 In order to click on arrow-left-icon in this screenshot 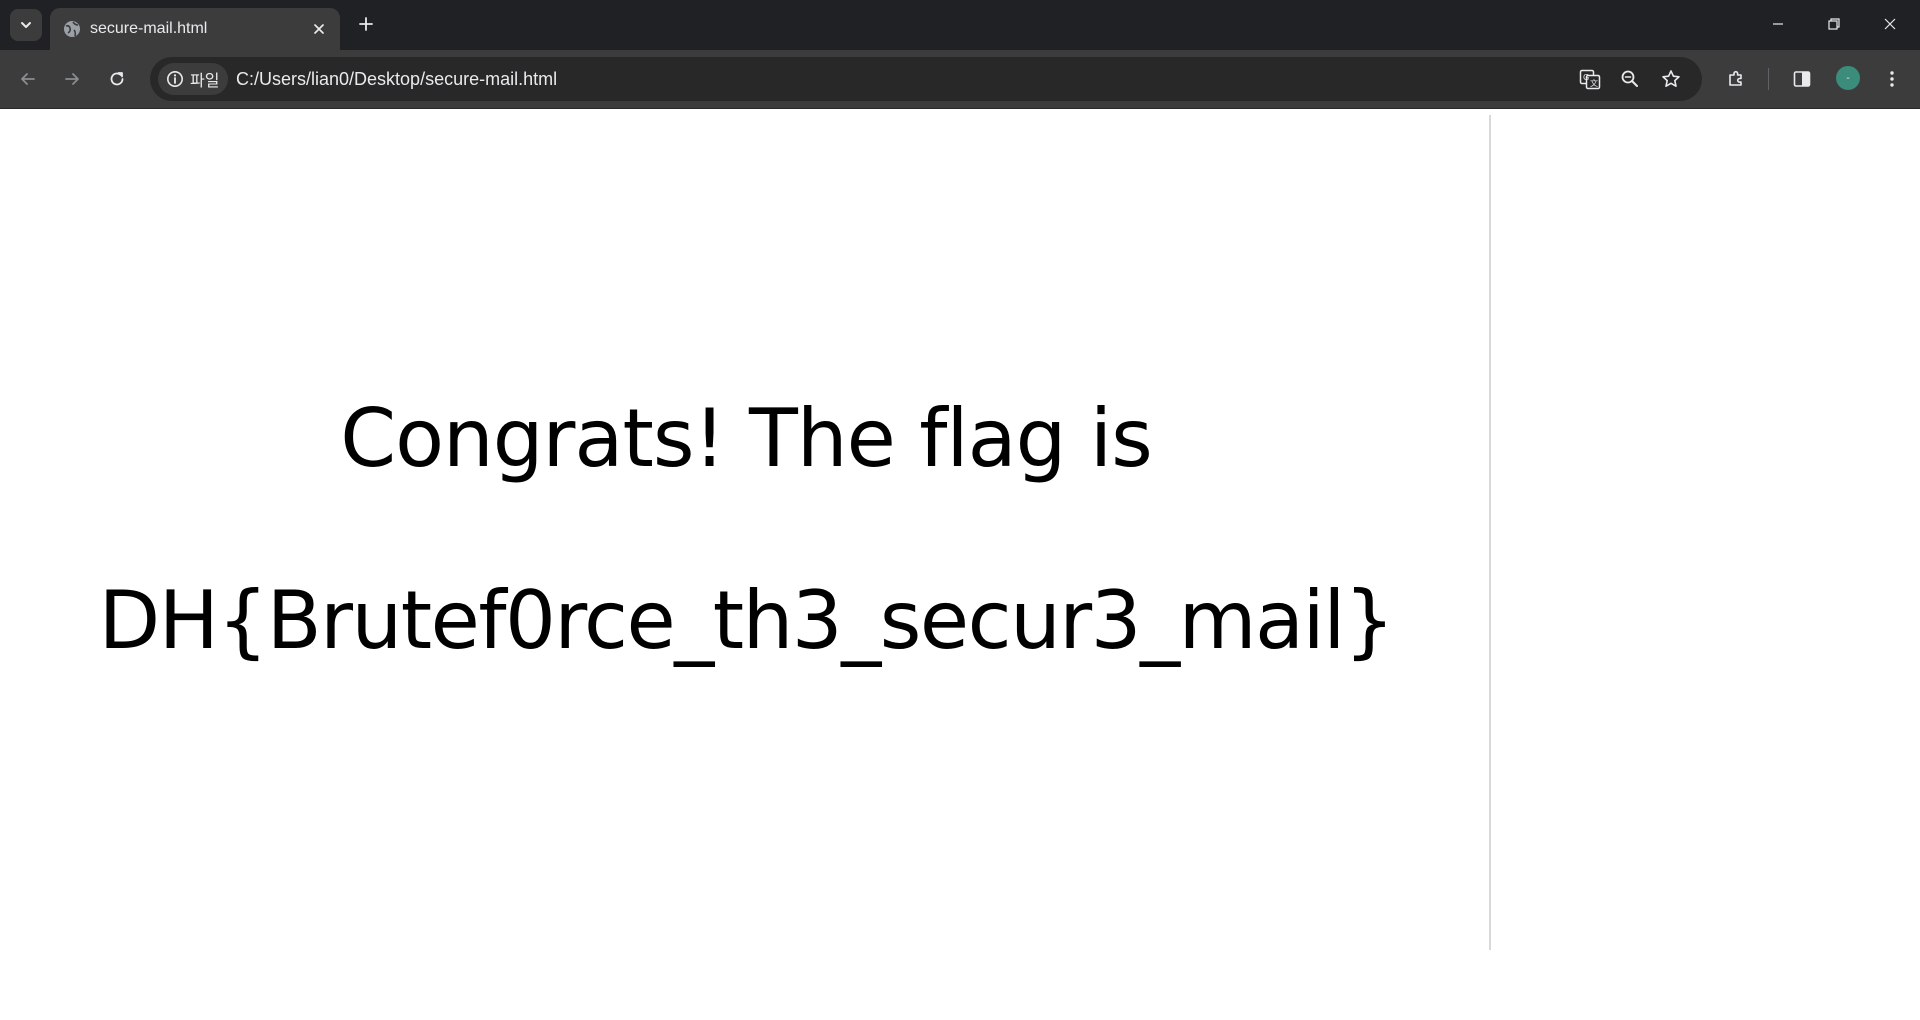, I will do `click(28, 79)`.